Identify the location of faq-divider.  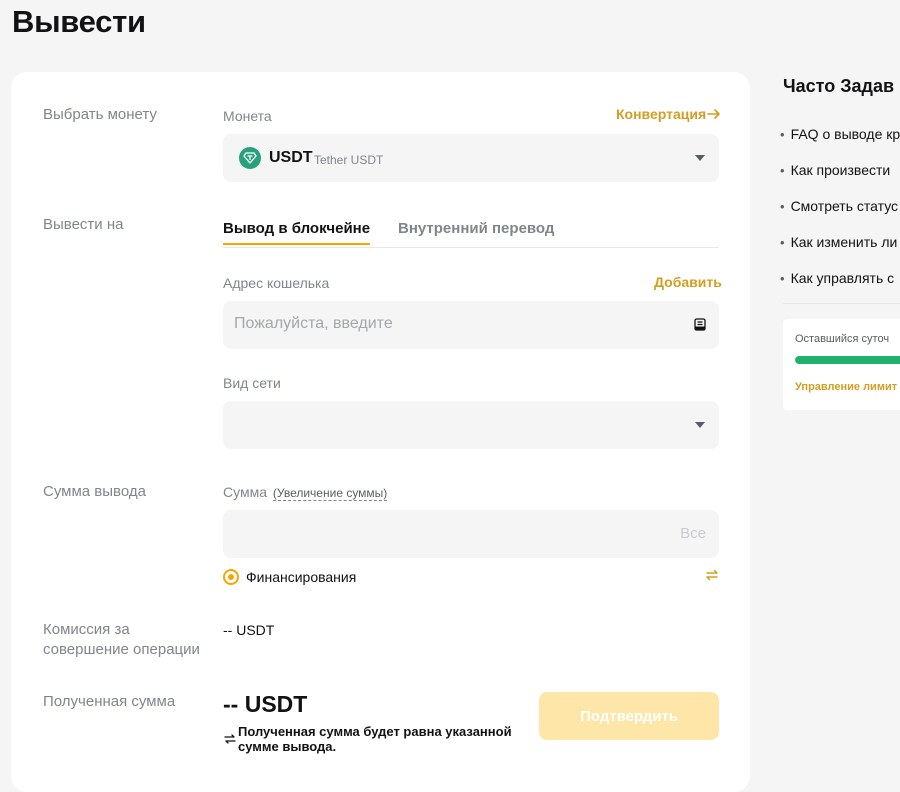
(841, 303).